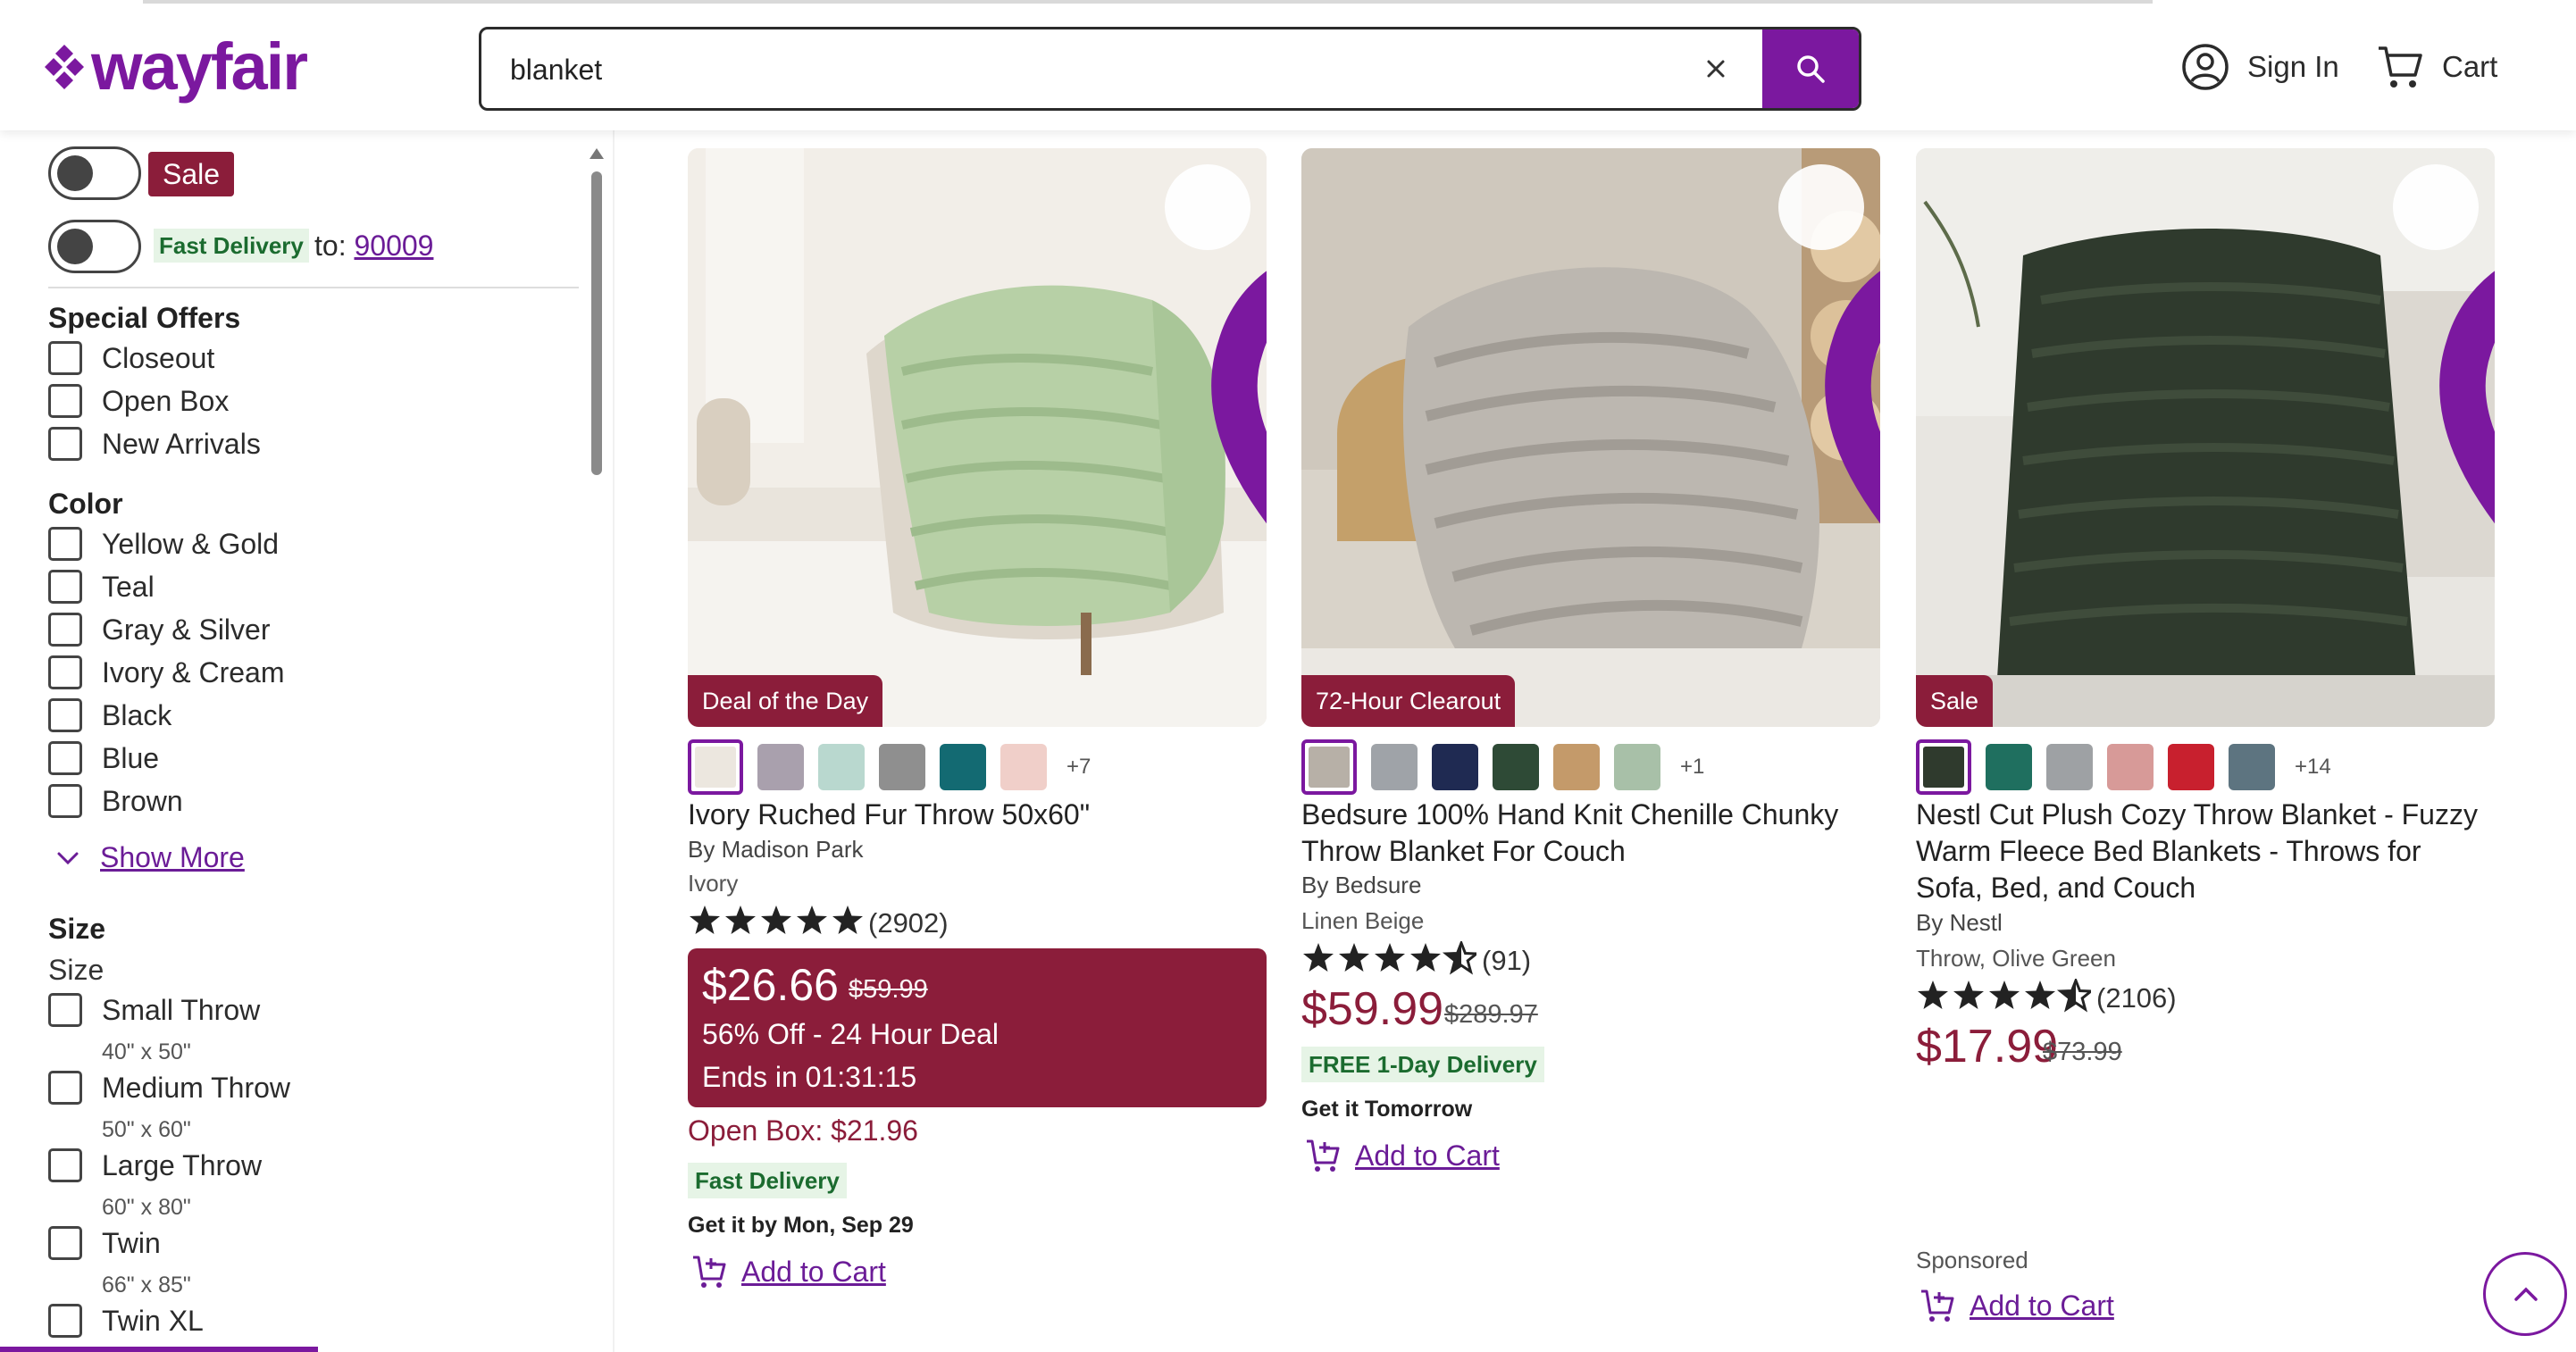  What do you see at coordinates (169, 1088) in the screenshot?
I see `filter-checkbox-medium-throw: Medium Throw` at bounding box center [169, 1088].